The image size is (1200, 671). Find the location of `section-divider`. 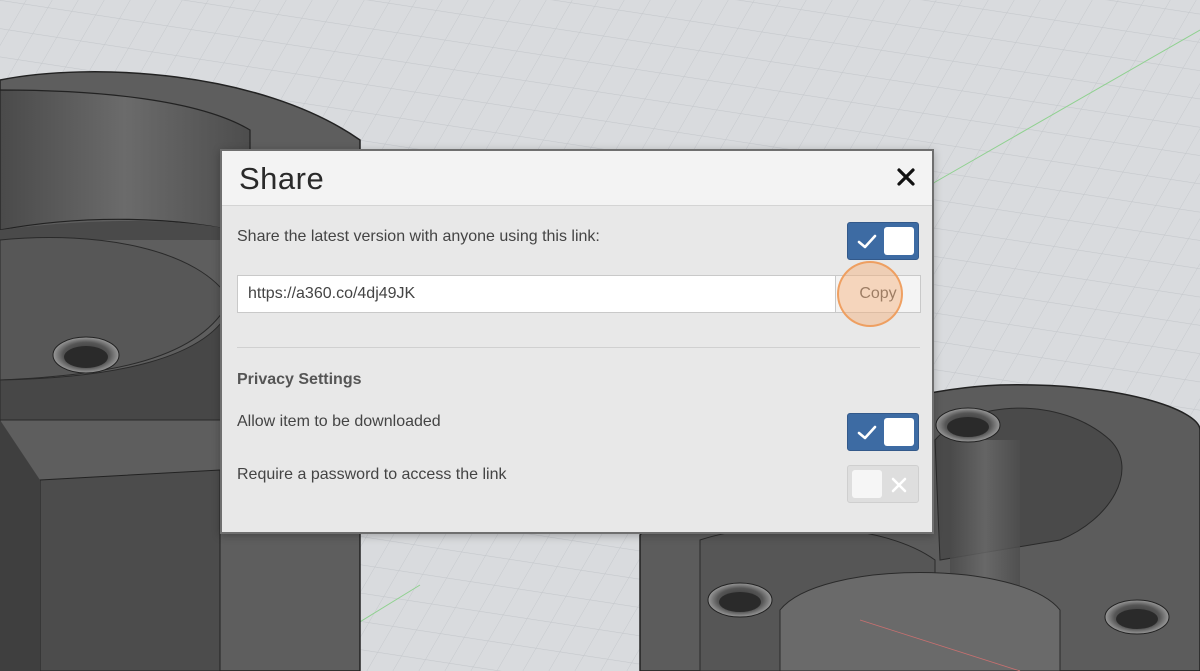

section-divider is located at coordinates (578, 347).